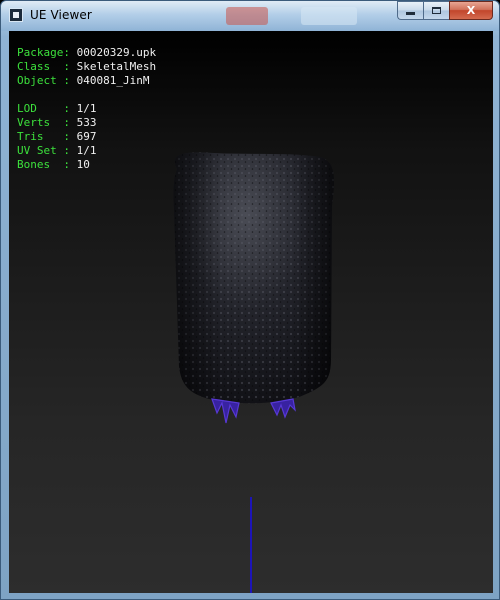 The height and width of the screenshot is (600, 500). I want to click on info-key: UV Set, so click(40, 150).